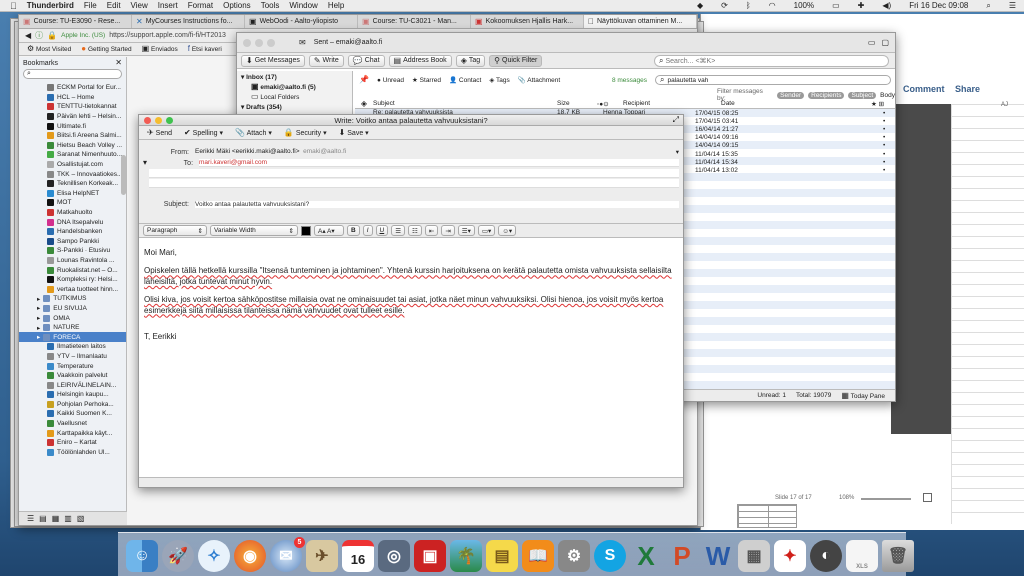  What do you see at coordinates (72, 347) in the screenshot?
I see `bookmark-item: Ilmatieteen laitos` at bounding box center [72, 347].